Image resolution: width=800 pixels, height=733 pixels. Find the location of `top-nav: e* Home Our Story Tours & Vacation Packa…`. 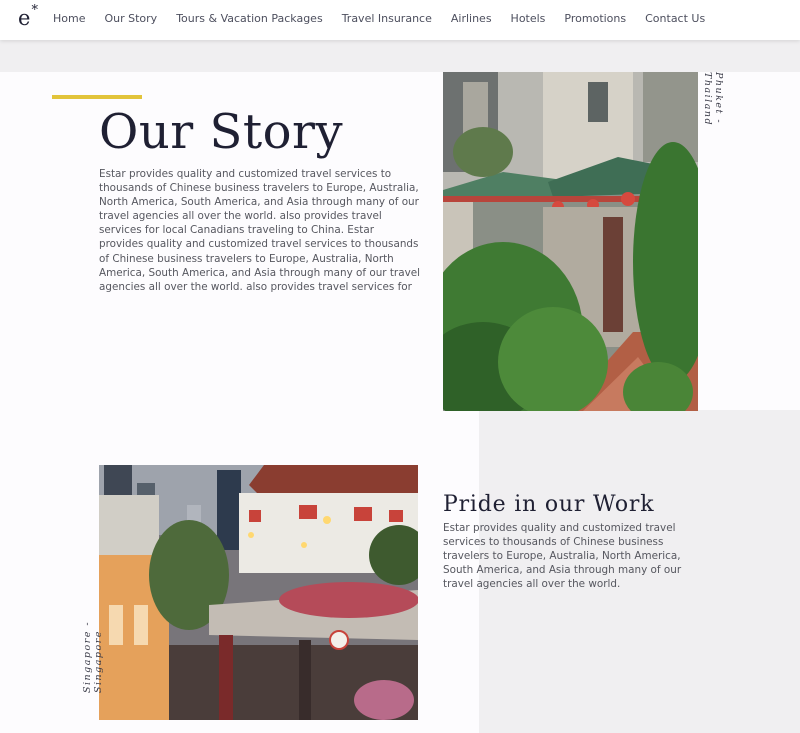

top-nav: e* Home Our Story Tours & Vacation Packa… is located at coordinates (400, 20).